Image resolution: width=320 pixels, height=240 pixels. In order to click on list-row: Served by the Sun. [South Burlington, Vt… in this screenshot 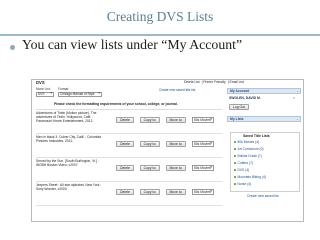, I will do `click(129, 170)`.